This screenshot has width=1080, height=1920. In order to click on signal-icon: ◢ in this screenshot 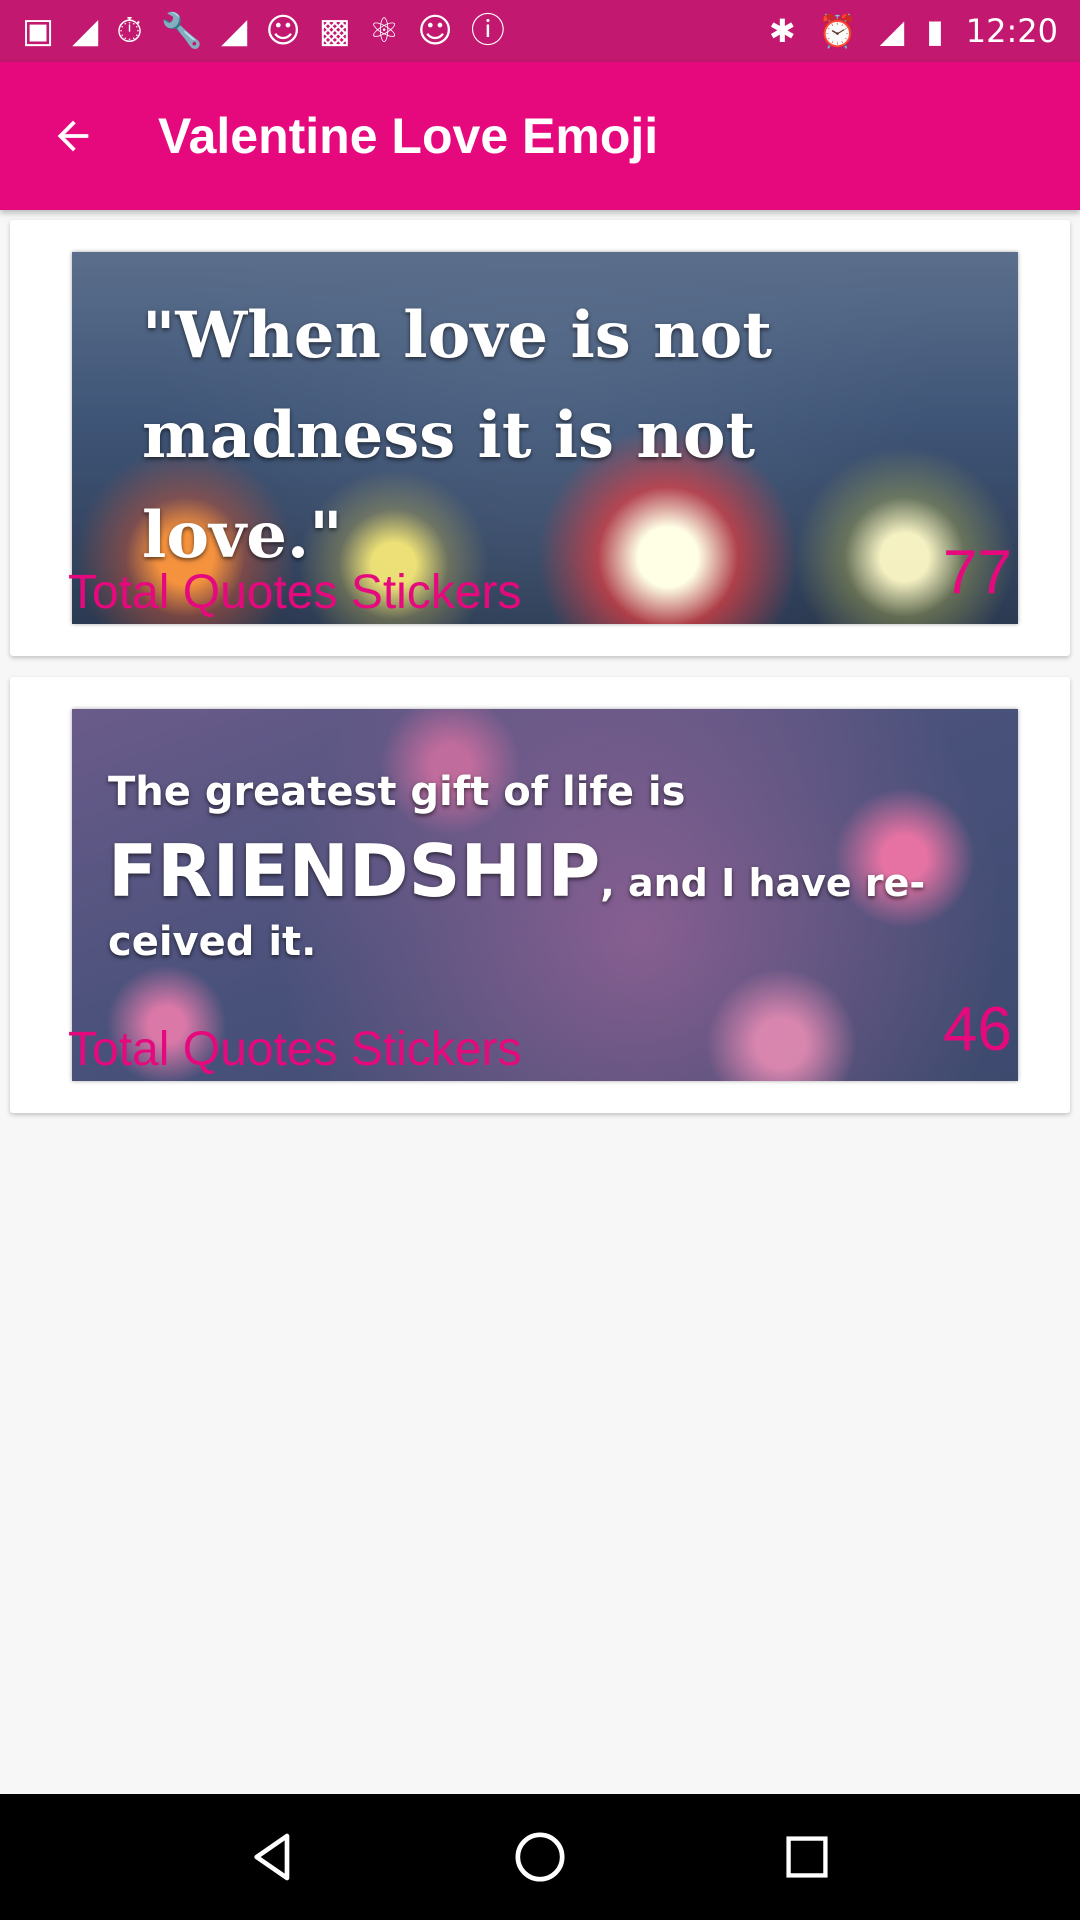, I will do `click(892, 31)`.